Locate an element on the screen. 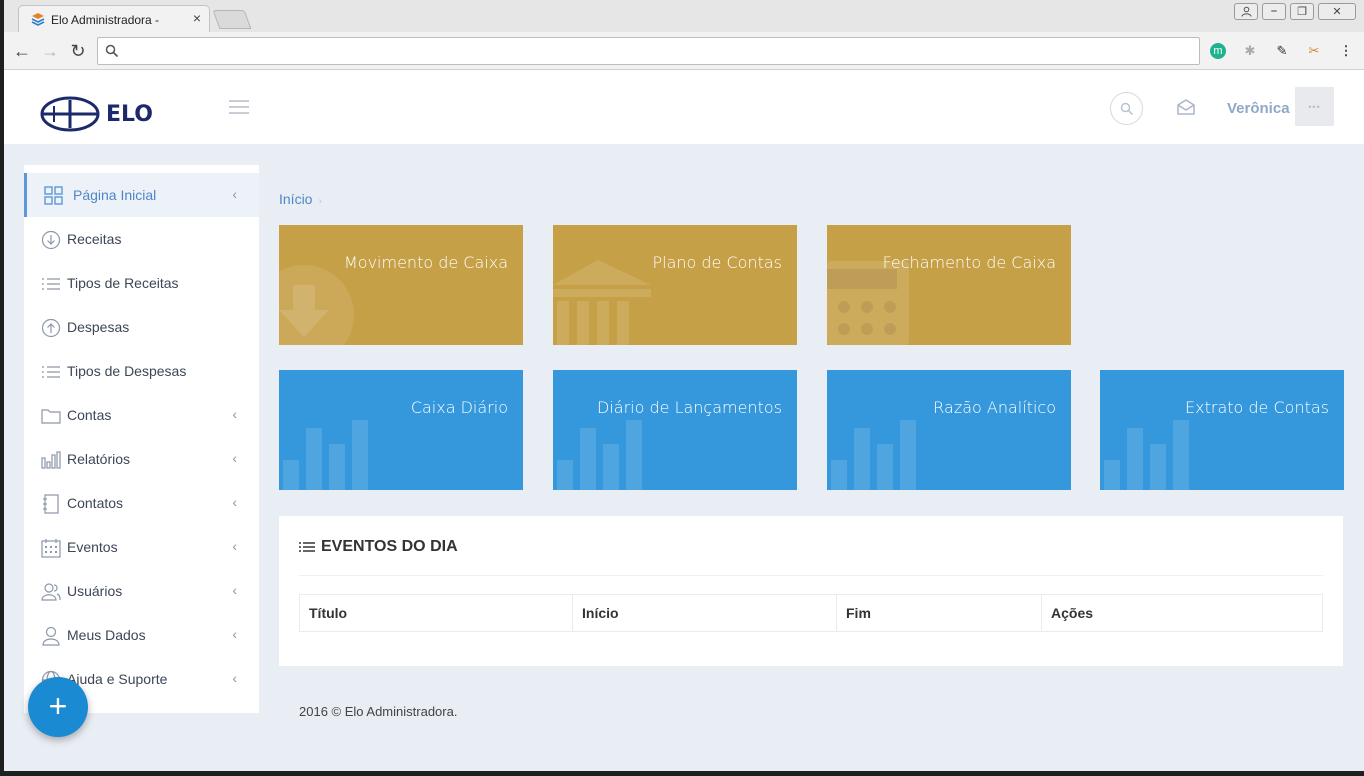 The height and width of the screenshot is (776, 1364). arrow-up-circle-icon is located at coordinates (51, 328).